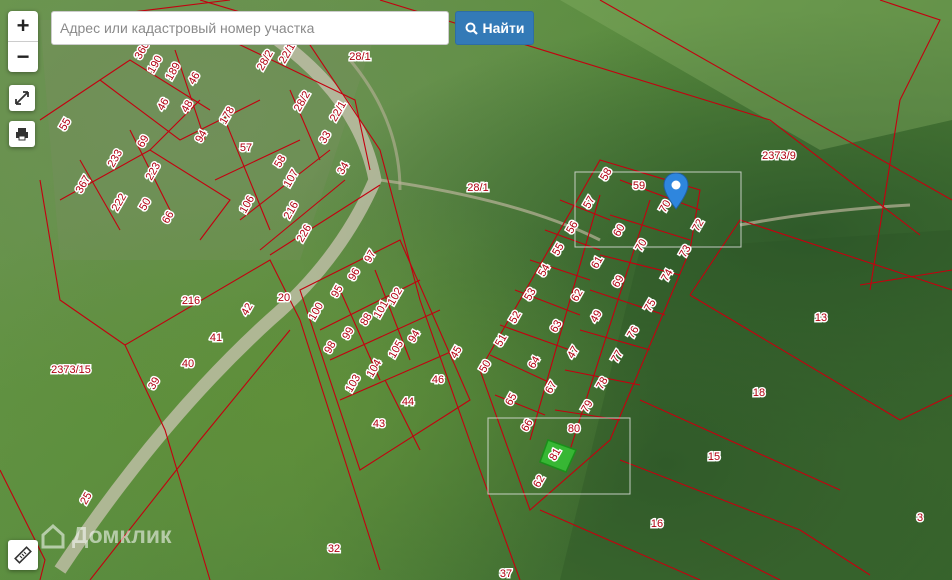 Image resolution: width=952 pixels, height=580 pixels. Describe the element at coordinates (545, 271) in the screenshot. I see `parcel-label: 54` at that location.